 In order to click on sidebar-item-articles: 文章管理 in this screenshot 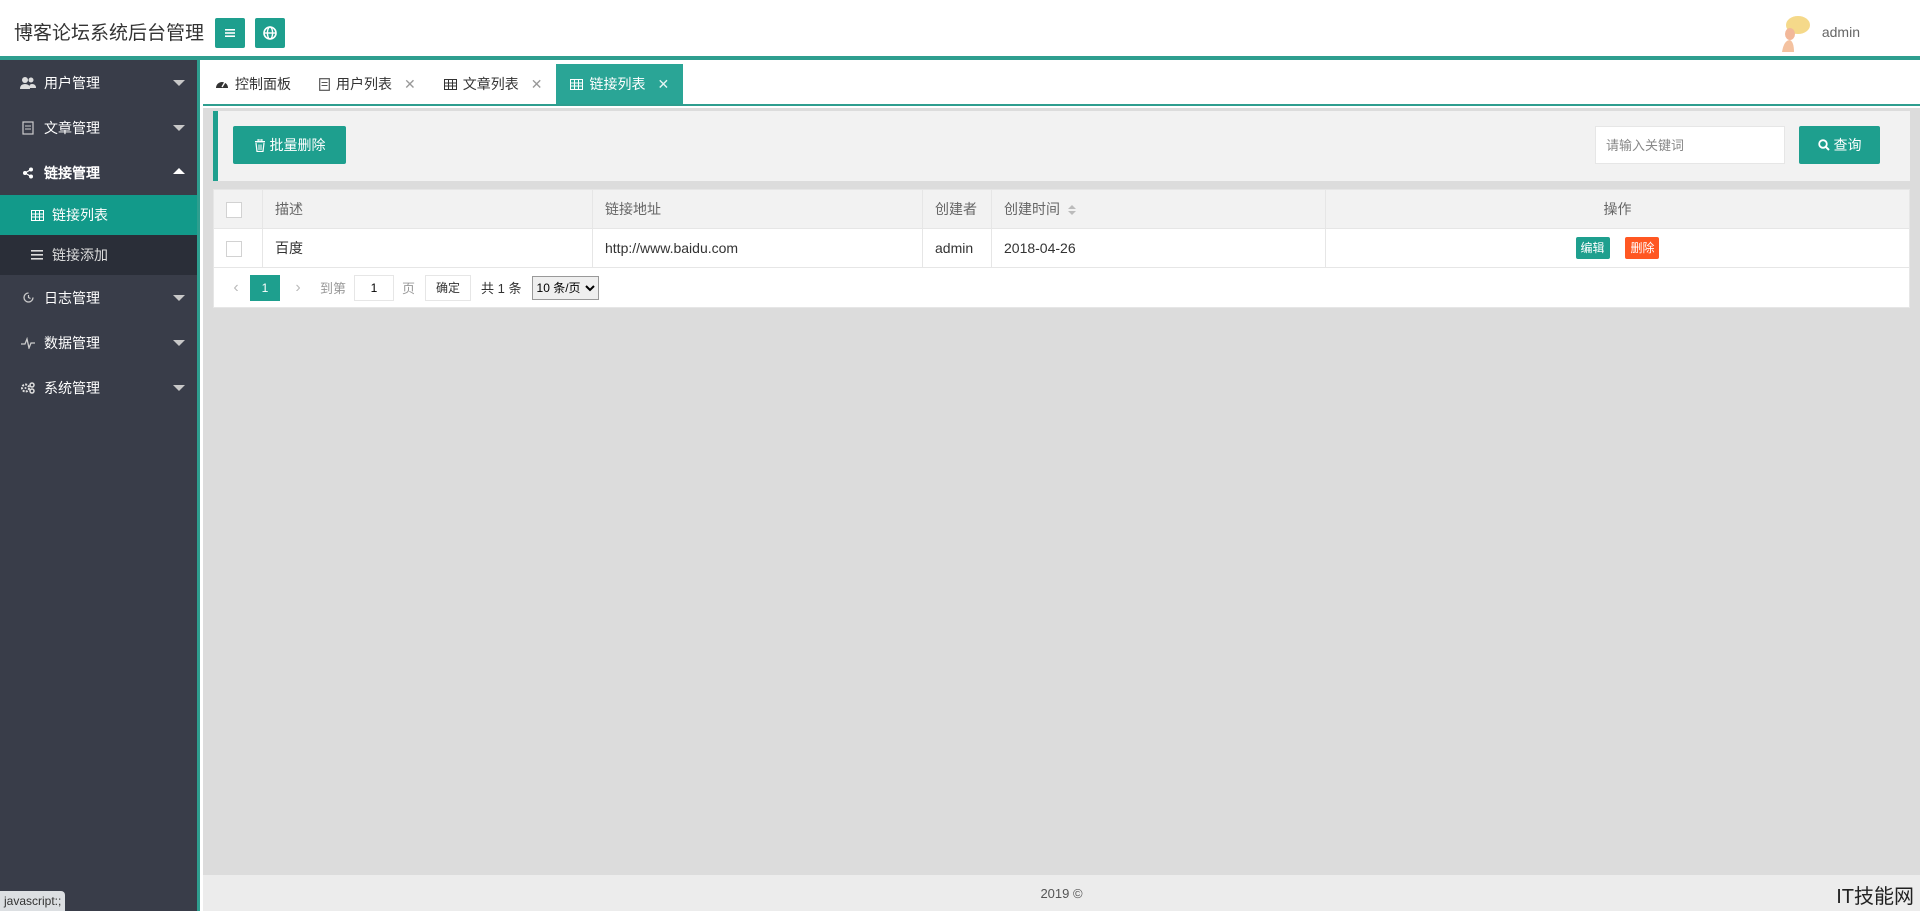, I will do `click(98, 127)`.